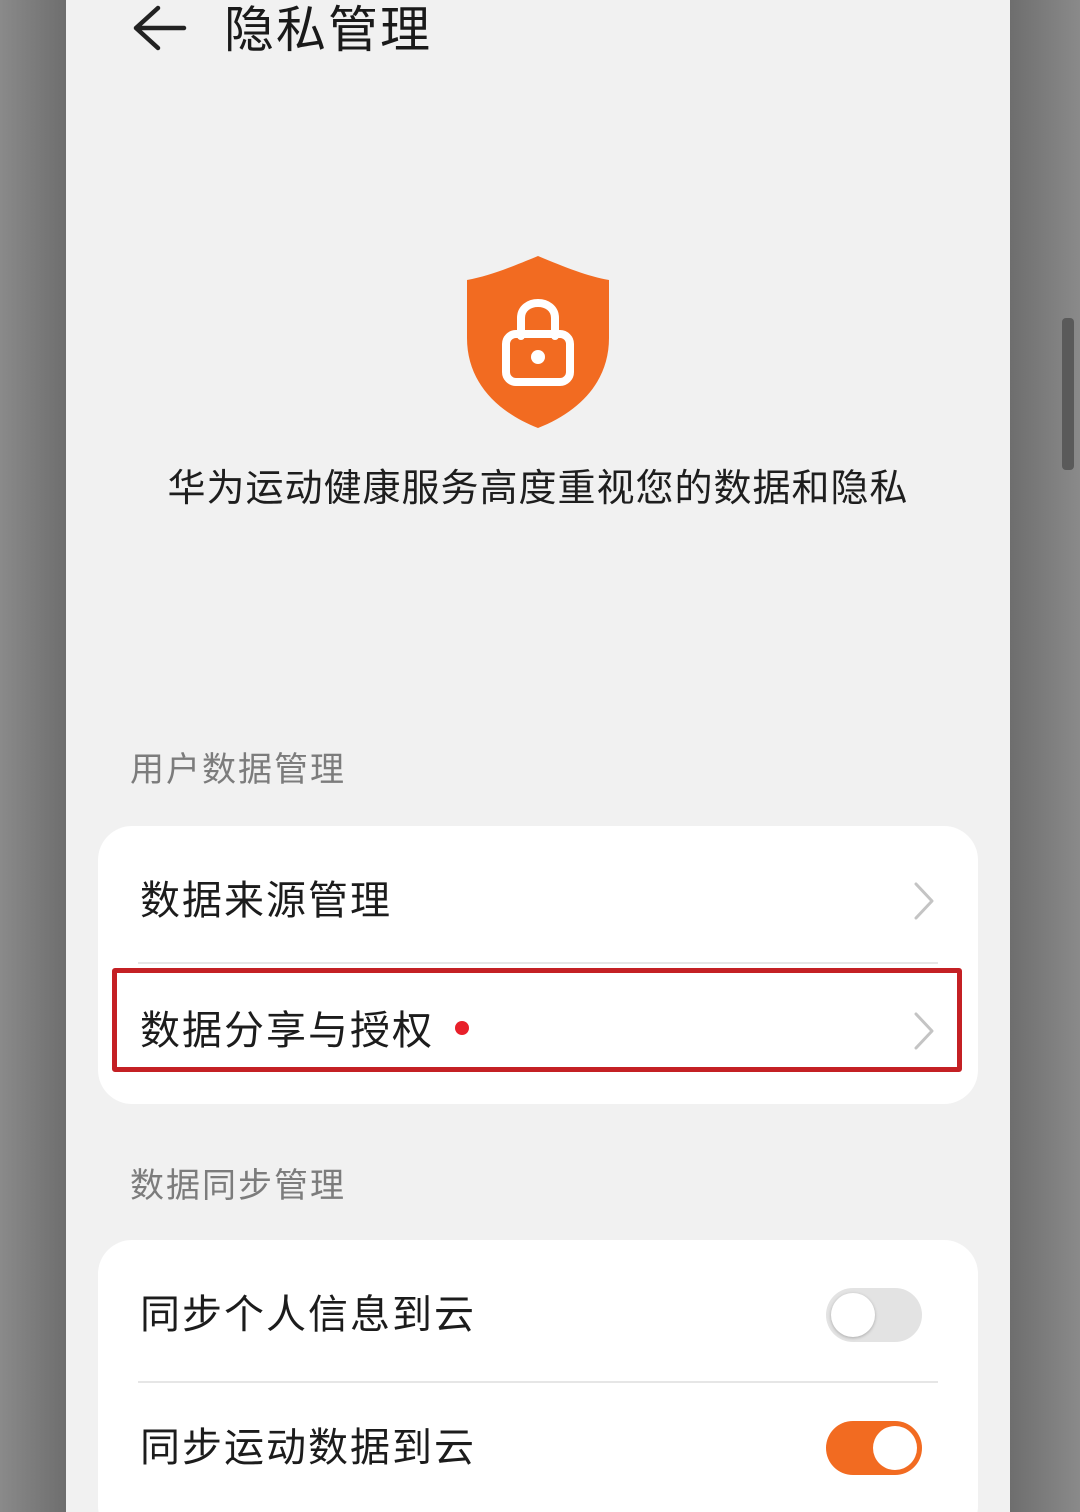 The width and height of the screenshot is (1080, 1512). I want to click on divider, so click(538, 963).